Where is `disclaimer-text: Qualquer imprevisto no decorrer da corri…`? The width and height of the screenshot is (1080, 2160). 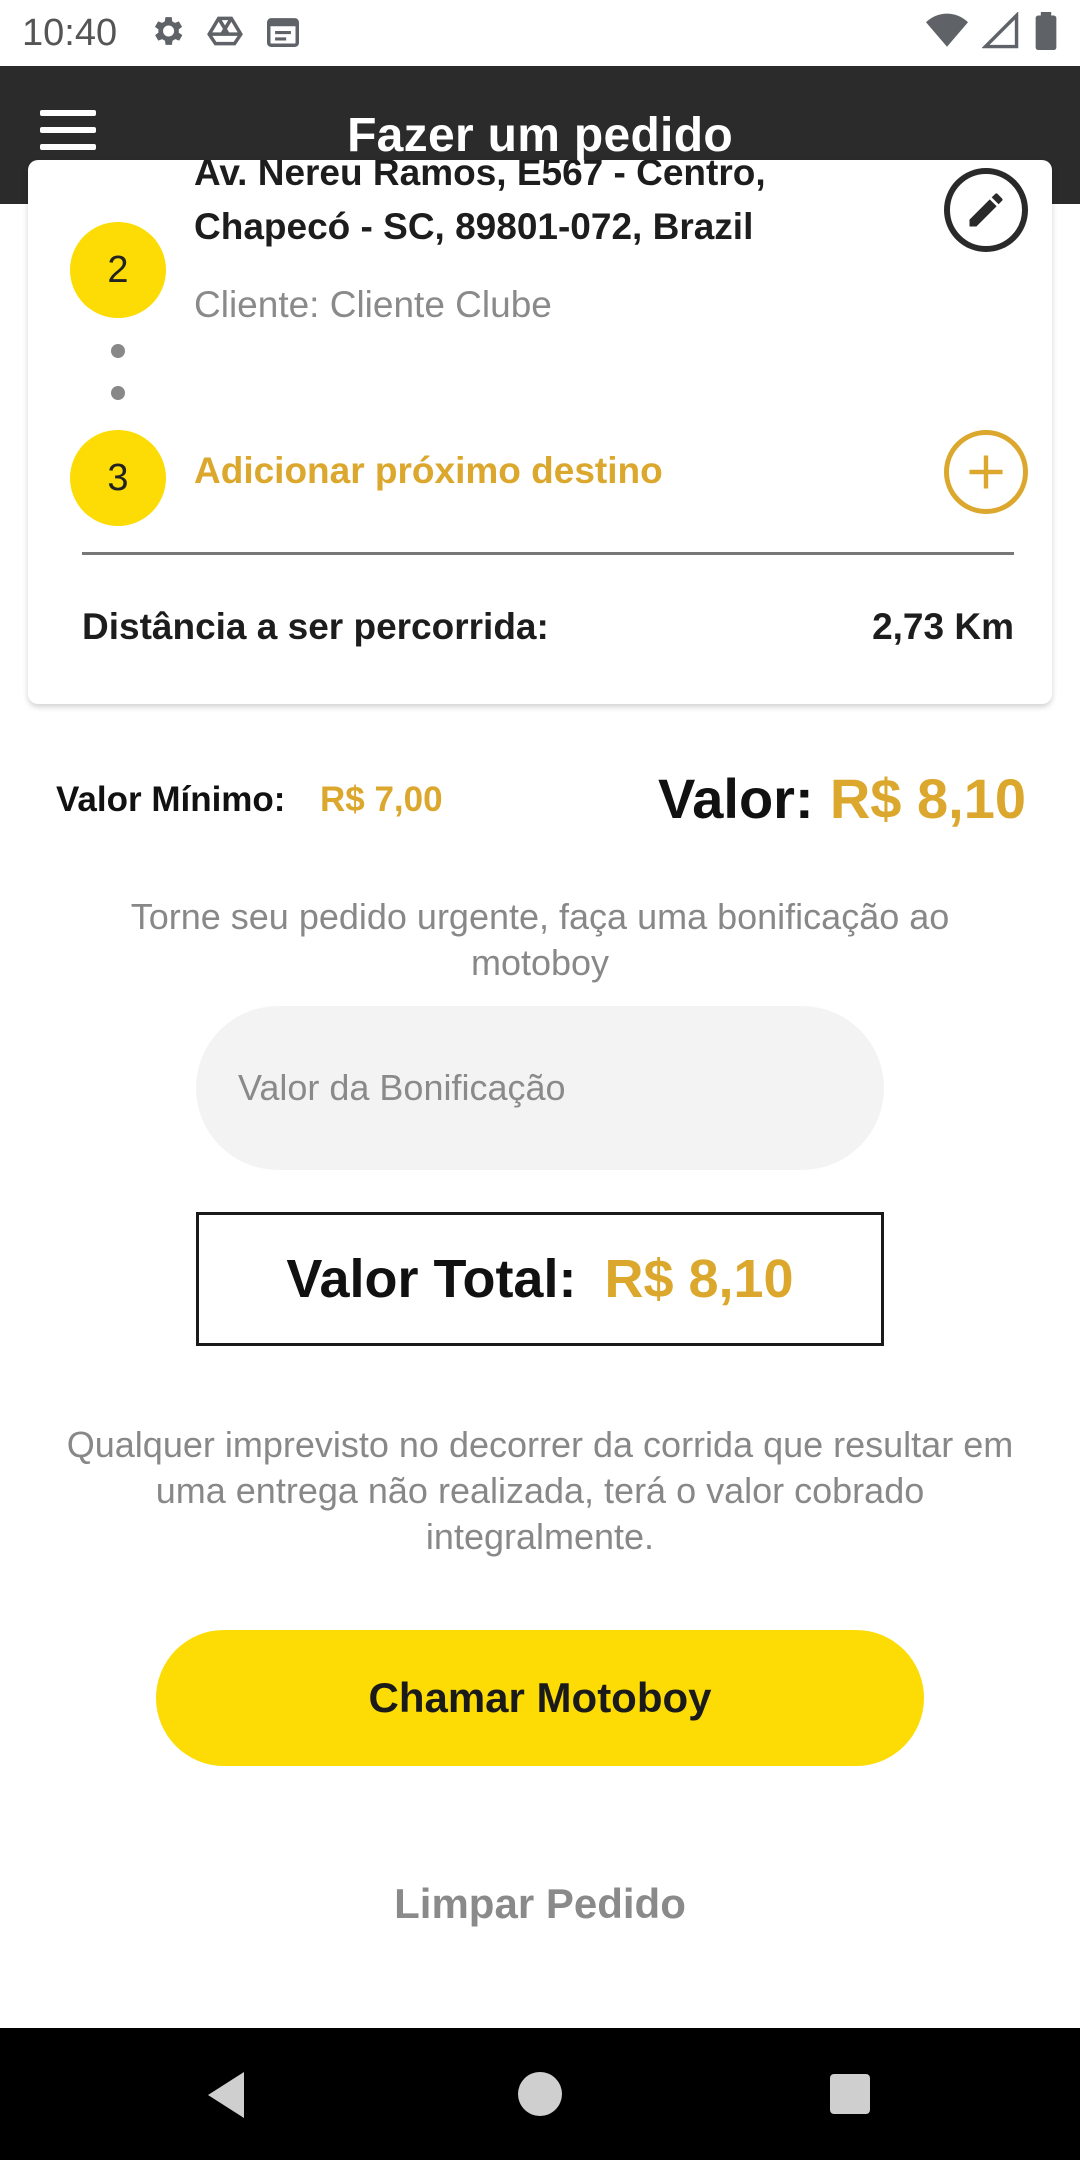
disclaimer-text: Qualquer imprevisto no decorrer da corri… is located at coordinates (540, 1490).